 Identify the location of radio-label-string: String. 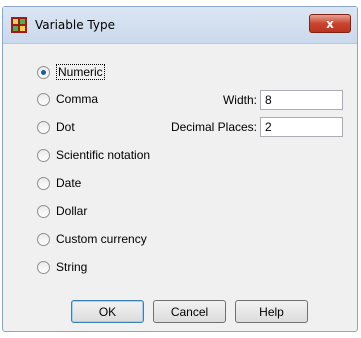
(72, 267).